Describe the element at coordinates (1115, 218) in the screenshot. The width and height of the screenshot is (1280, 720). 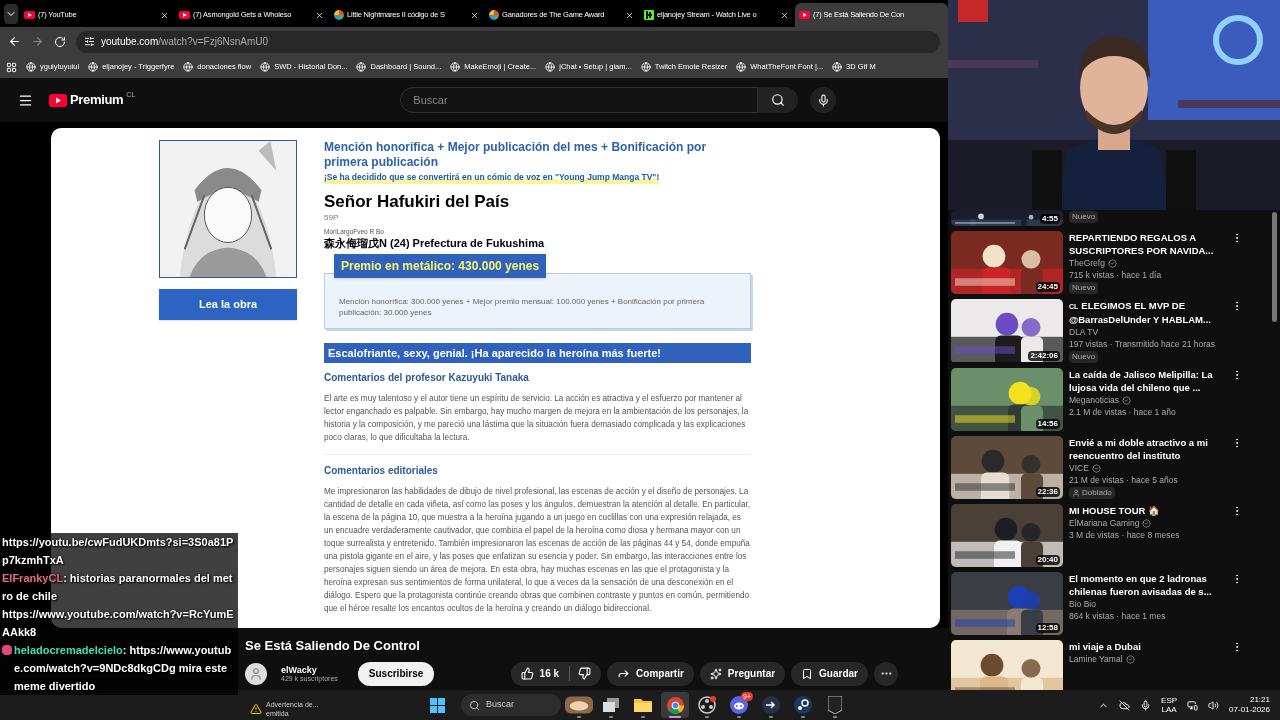
I see `related-video: 4:55 Nuevo` at that location.